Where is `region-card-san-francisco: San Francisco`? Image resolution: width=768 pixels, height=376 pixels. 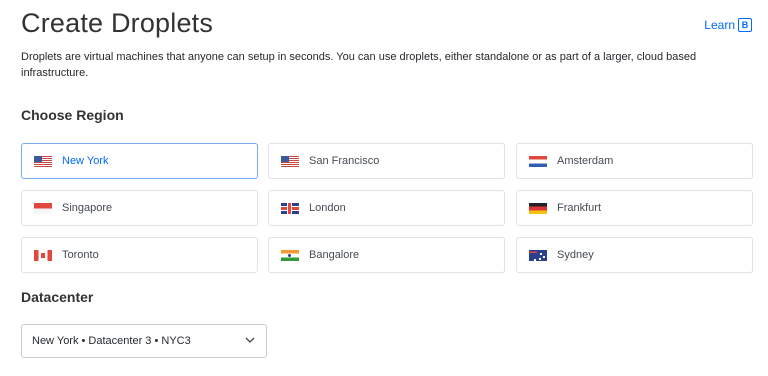
region-card-san-francisco: San Francisco is located at coordinates (386, 161).